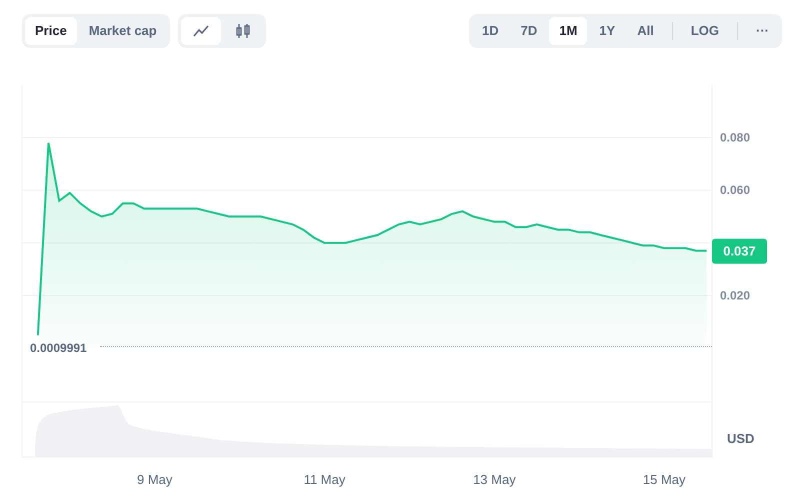 Image resolution: width=800 pixels, height=500 pixels. Describe the element at coordinates (735, 137) in the screenshot. I see `y-tick-label: 0.080` at that location.